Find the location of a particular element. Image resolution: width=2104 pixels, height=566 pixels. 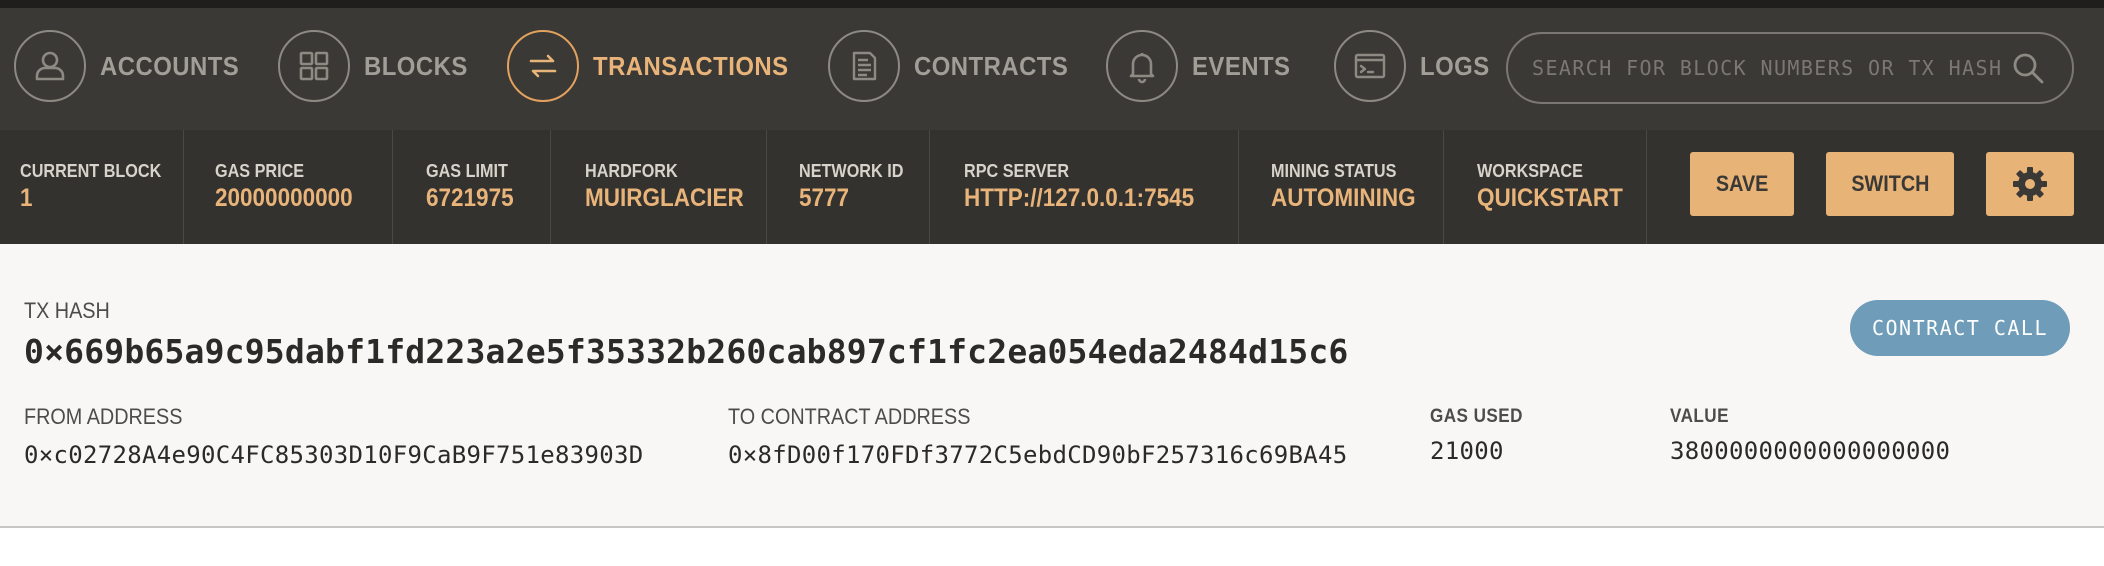

gas-price-stat: GAS PRICE 20000000000 is located at coordinates (294, 187).